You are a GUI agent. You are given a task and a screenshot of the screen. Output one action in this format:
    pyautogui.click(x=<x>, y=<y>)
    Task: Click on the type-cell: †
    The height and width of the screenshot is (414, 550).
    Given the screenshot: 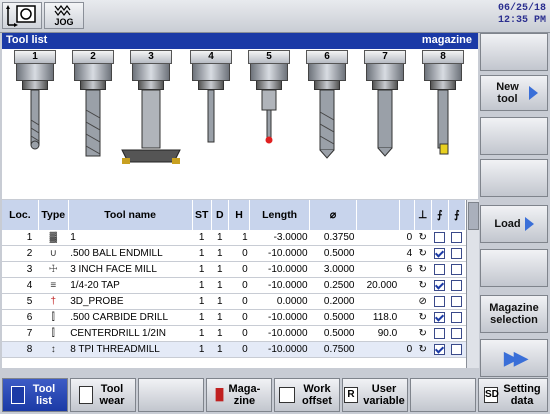 What is the action you would take?
    pyautogui.click(x=53, y=301)
    